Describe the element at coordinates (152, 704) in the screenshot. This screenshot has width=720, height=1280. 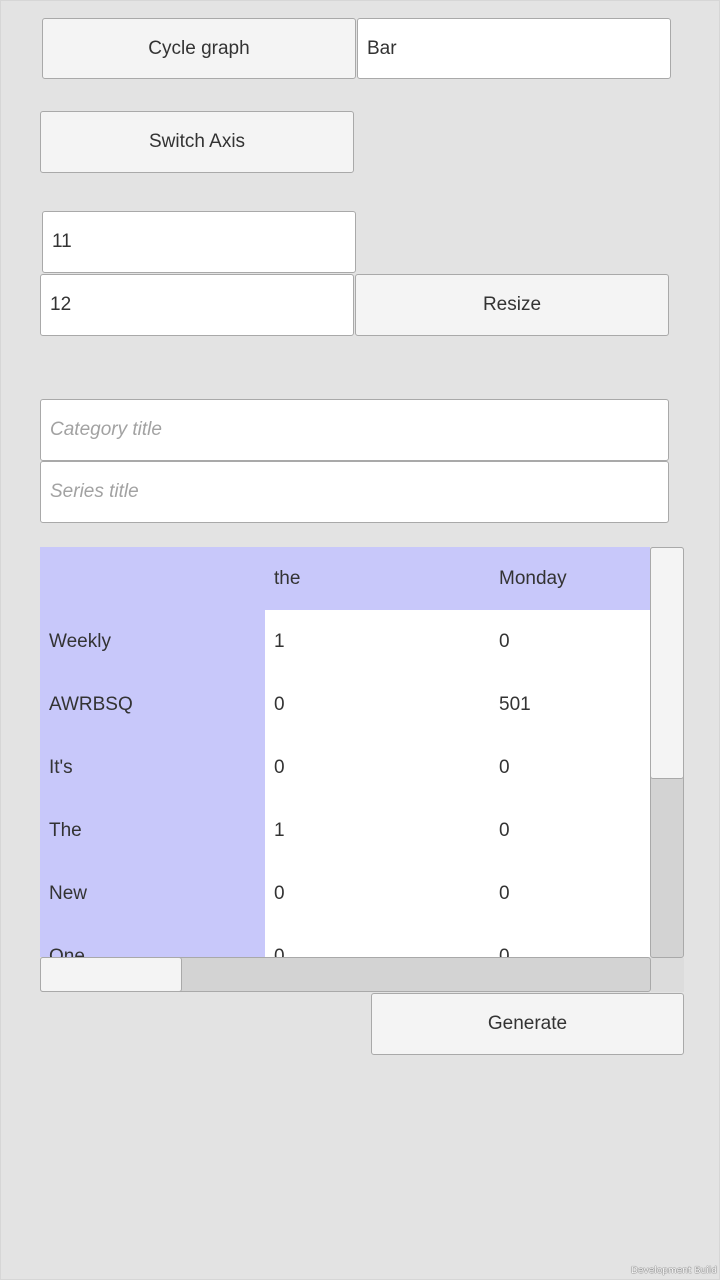
I see `row-header-cell: AWRBSQ` at that location.